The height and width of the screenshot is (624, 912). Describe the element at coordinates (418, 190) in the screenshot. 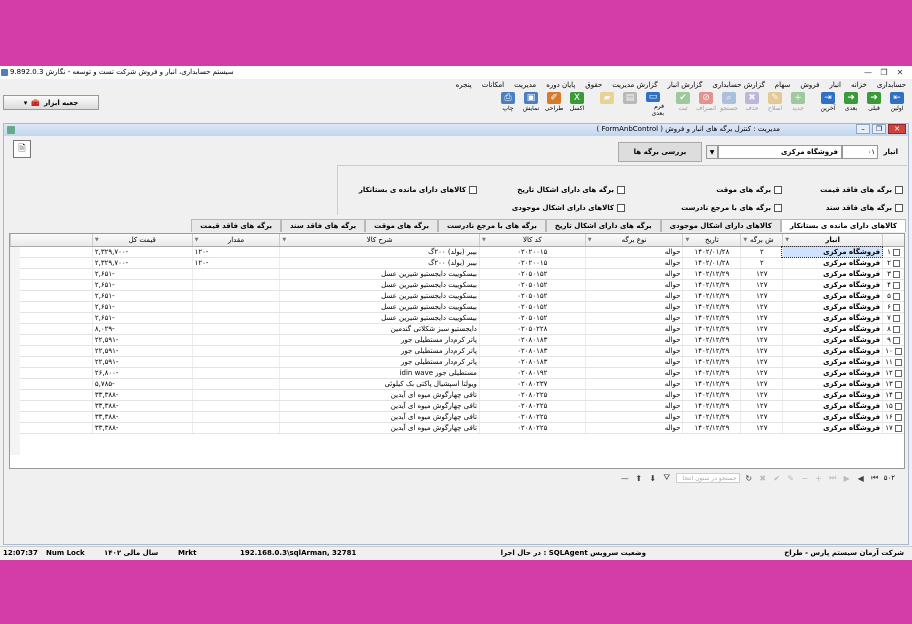

I see `filter-credit-balance: کالاهای دارای مانده ی بستانکار` at that location.